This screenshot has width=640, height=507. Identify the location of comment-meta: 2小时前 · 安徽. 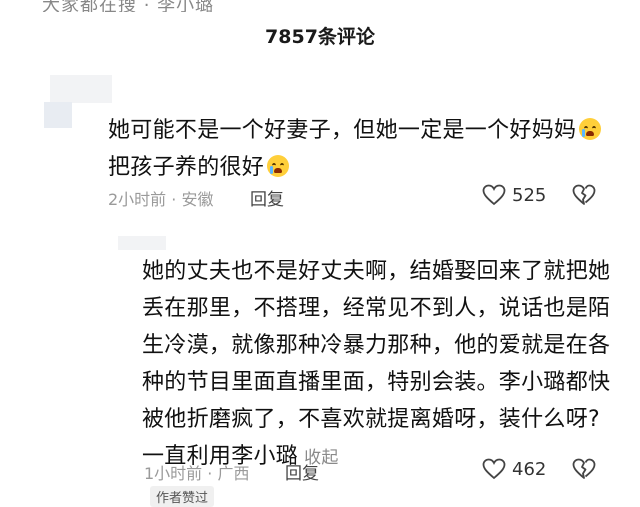
(161, 199).